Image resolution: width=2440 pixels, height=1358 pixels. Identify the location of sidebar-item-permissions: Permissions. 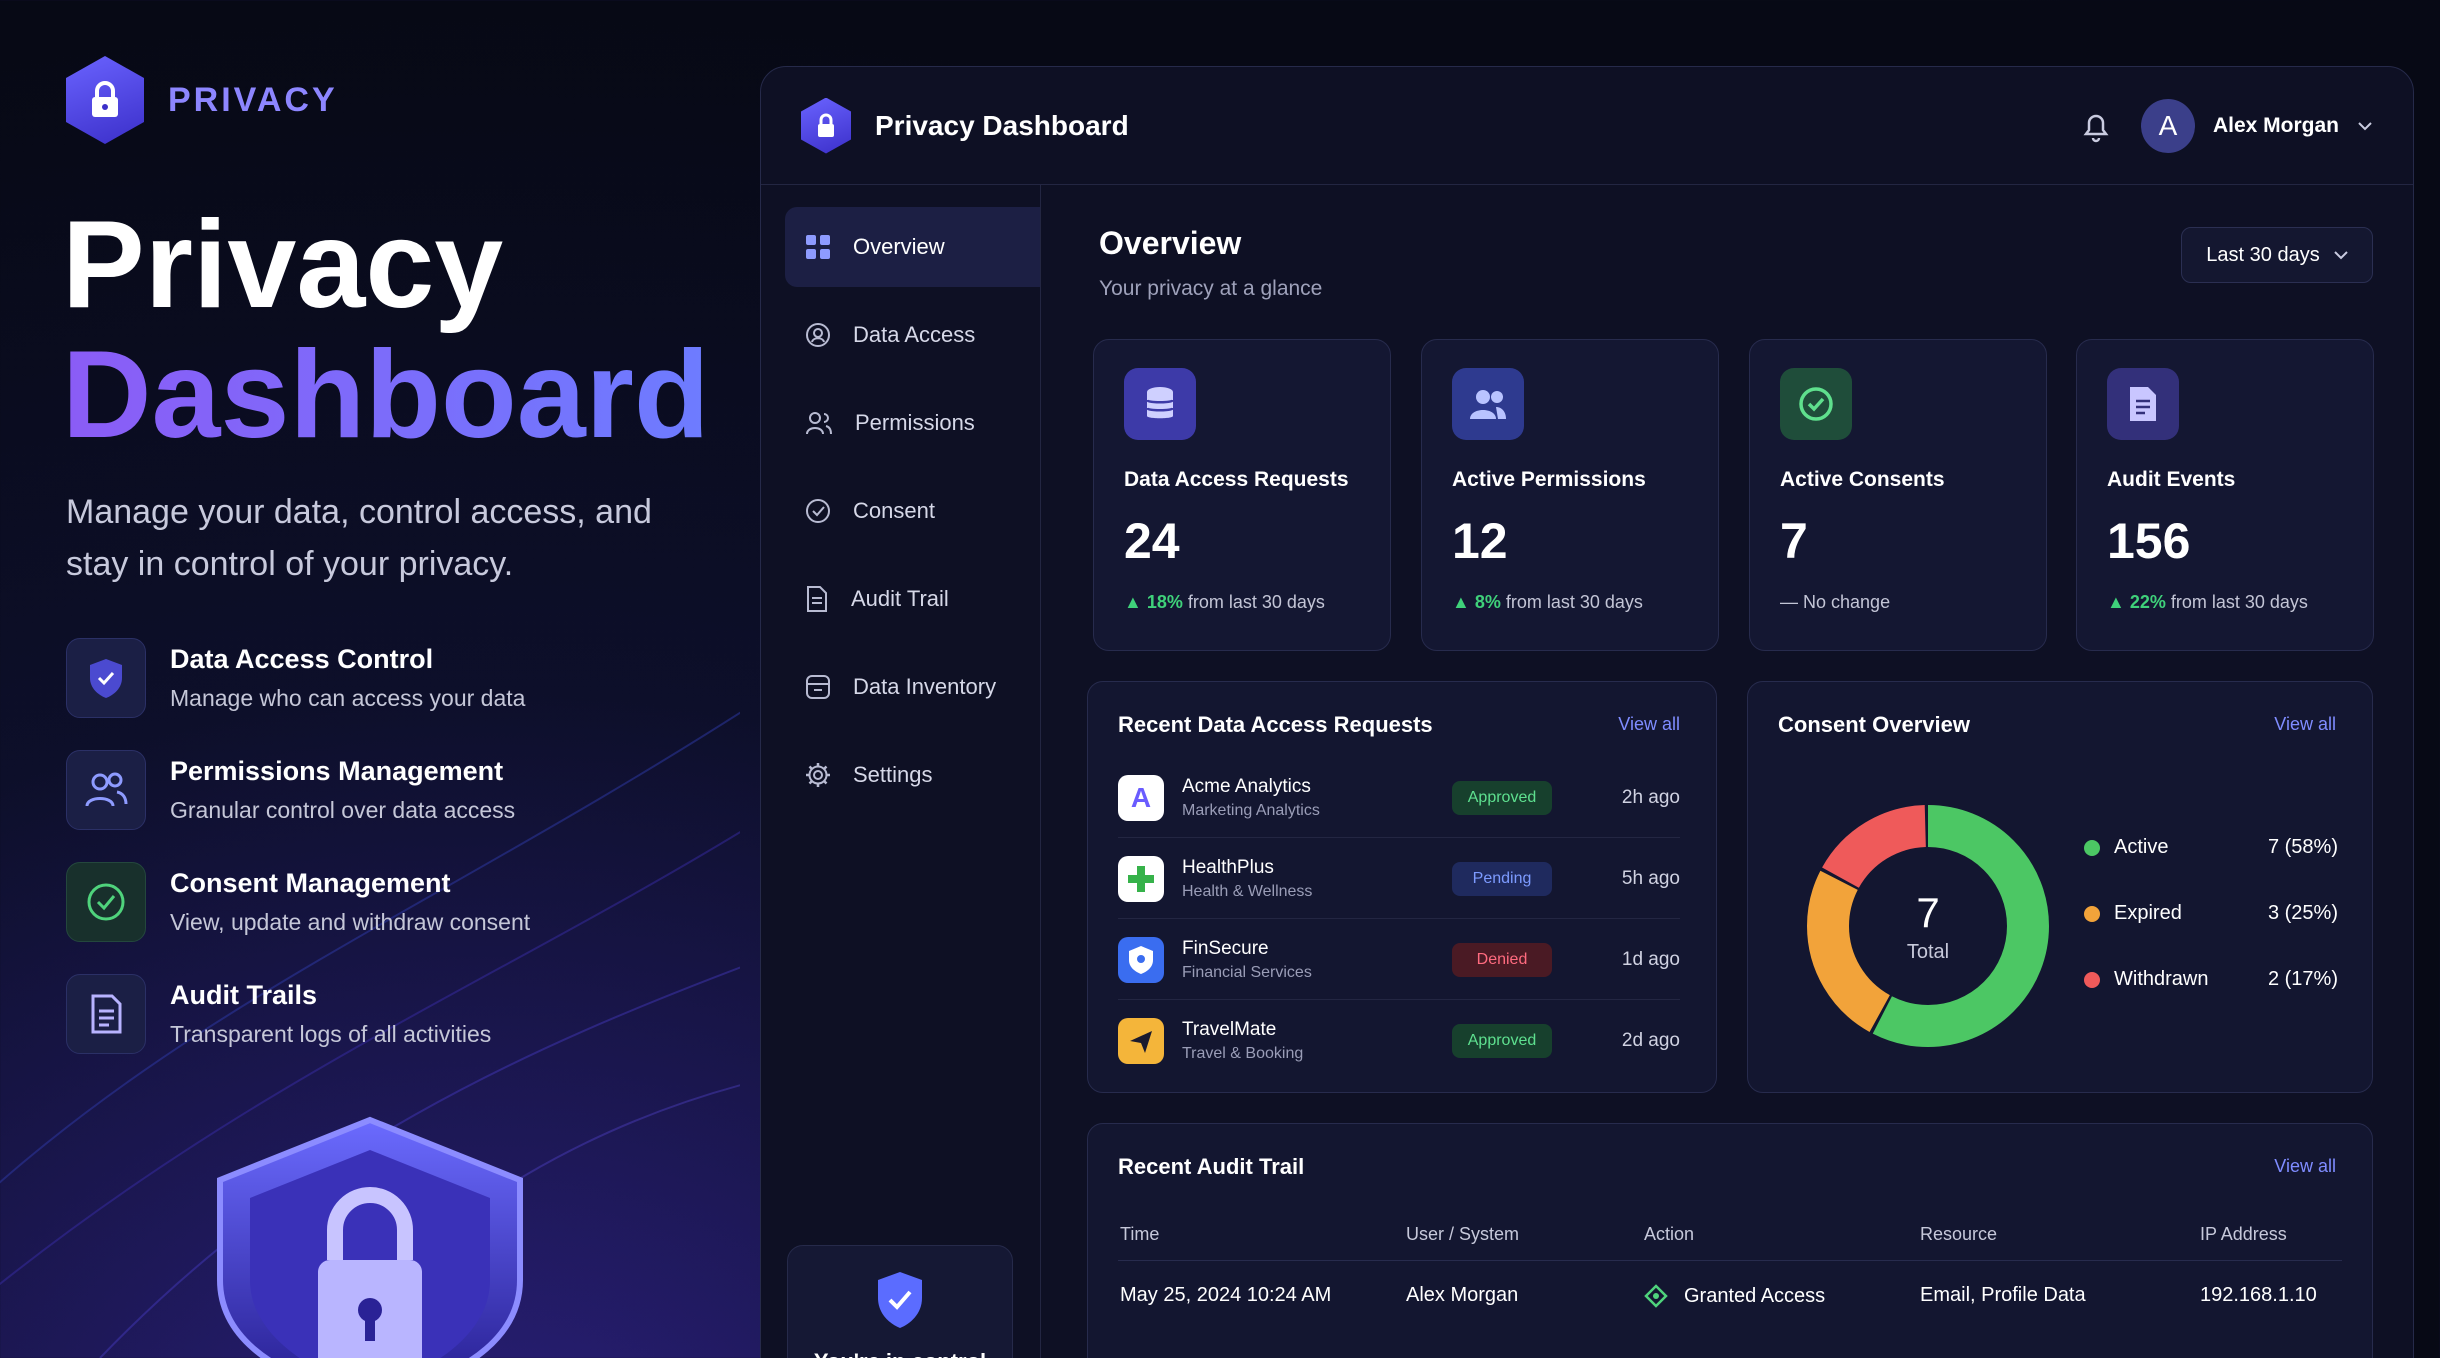
(912, 423).